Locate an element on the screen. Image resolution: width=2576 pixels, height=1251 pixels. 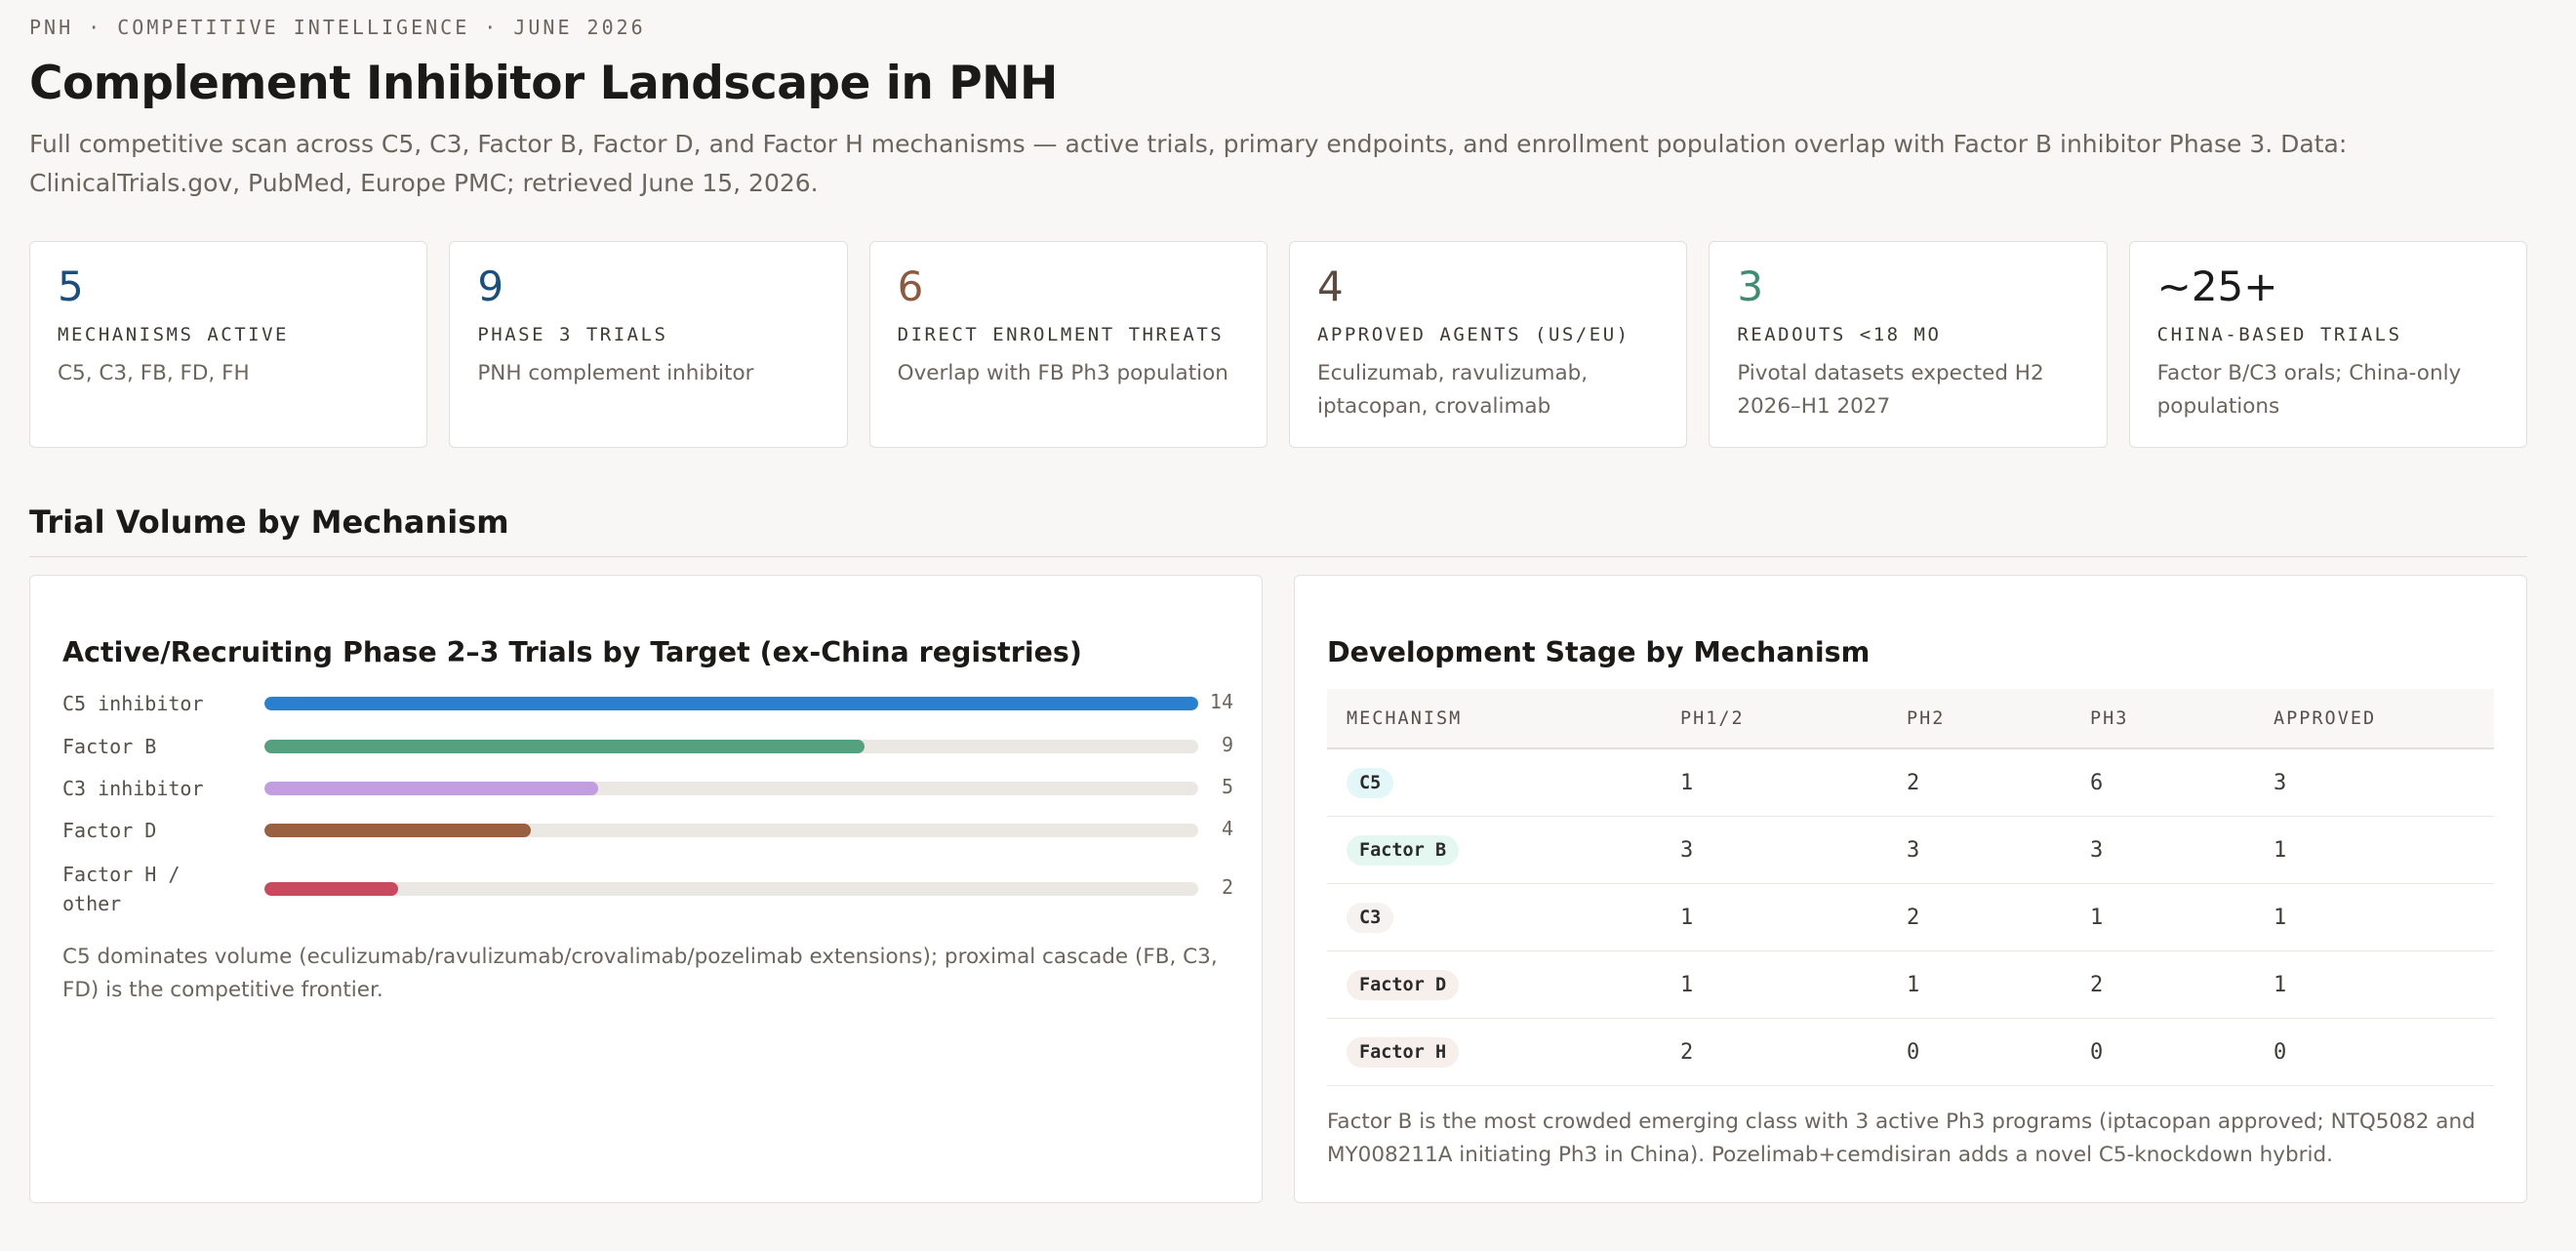
kpi-description: PNH complement inhibitor is located at coordinates (615, 373).